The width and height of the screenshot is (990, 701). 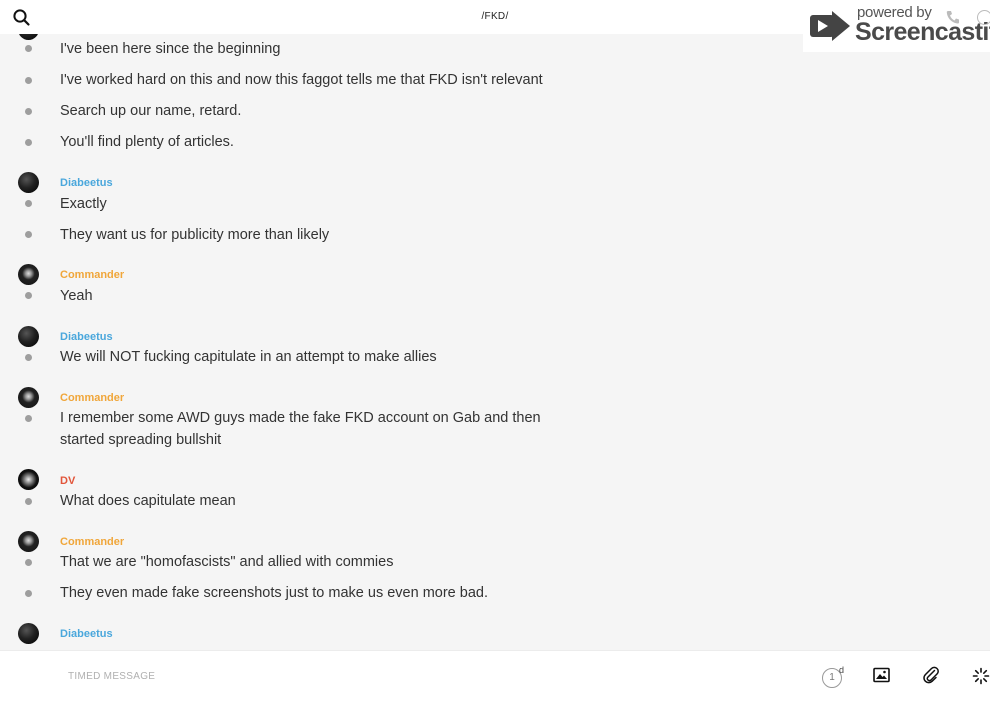 I want to click on screencastify-logo-icon, so click(x=830, y=28).